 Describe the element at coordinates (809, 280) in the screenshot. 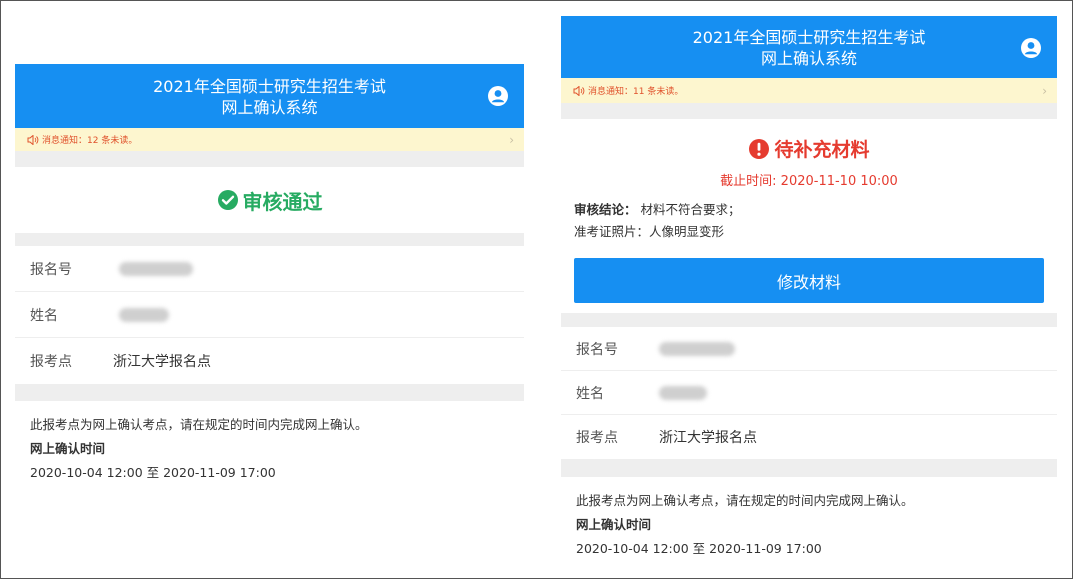

I see `modify-materials-button: 修改材料` at that location.